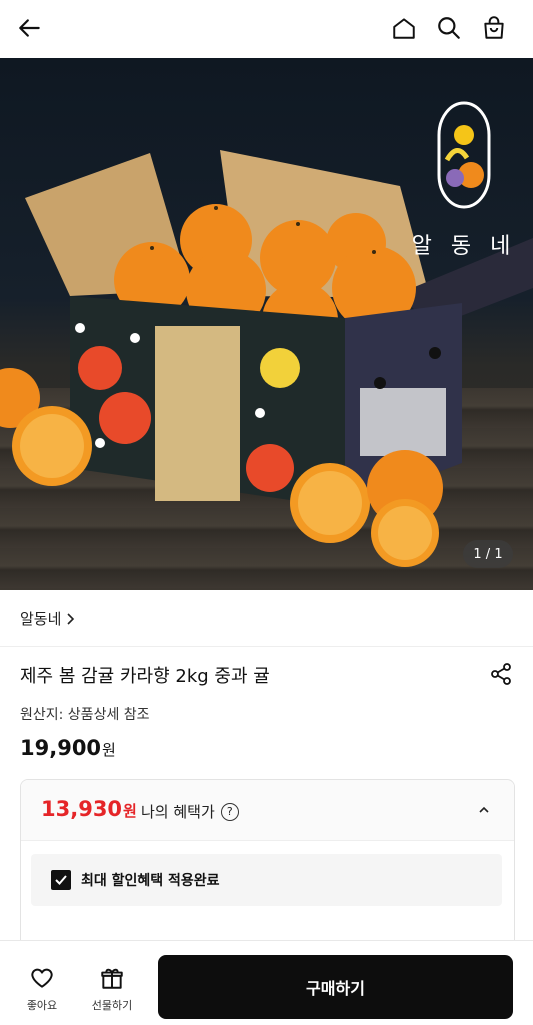  What do you see at coordinates (266, 619) in the screenshot?
I see `store-row: 알동네` at bounding box center [266, 619].